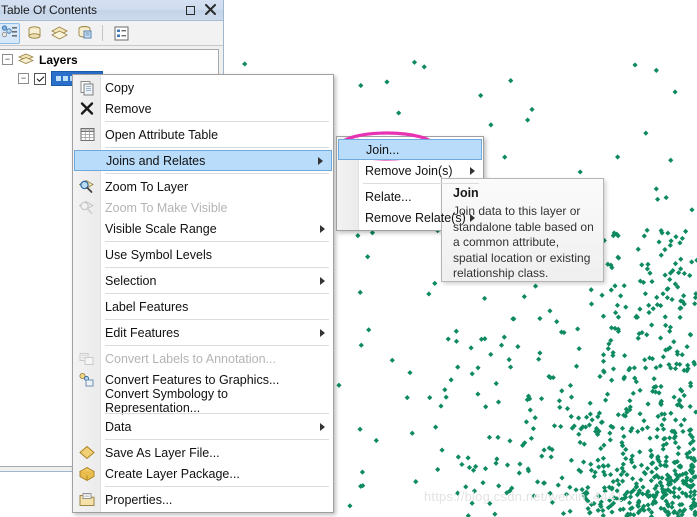 Image resolution: width=697 pixels, height=517 pixels. Describe the element at coordinates (128, 108) in the screenshot. I see `menu-item-label: Remove` at that location.